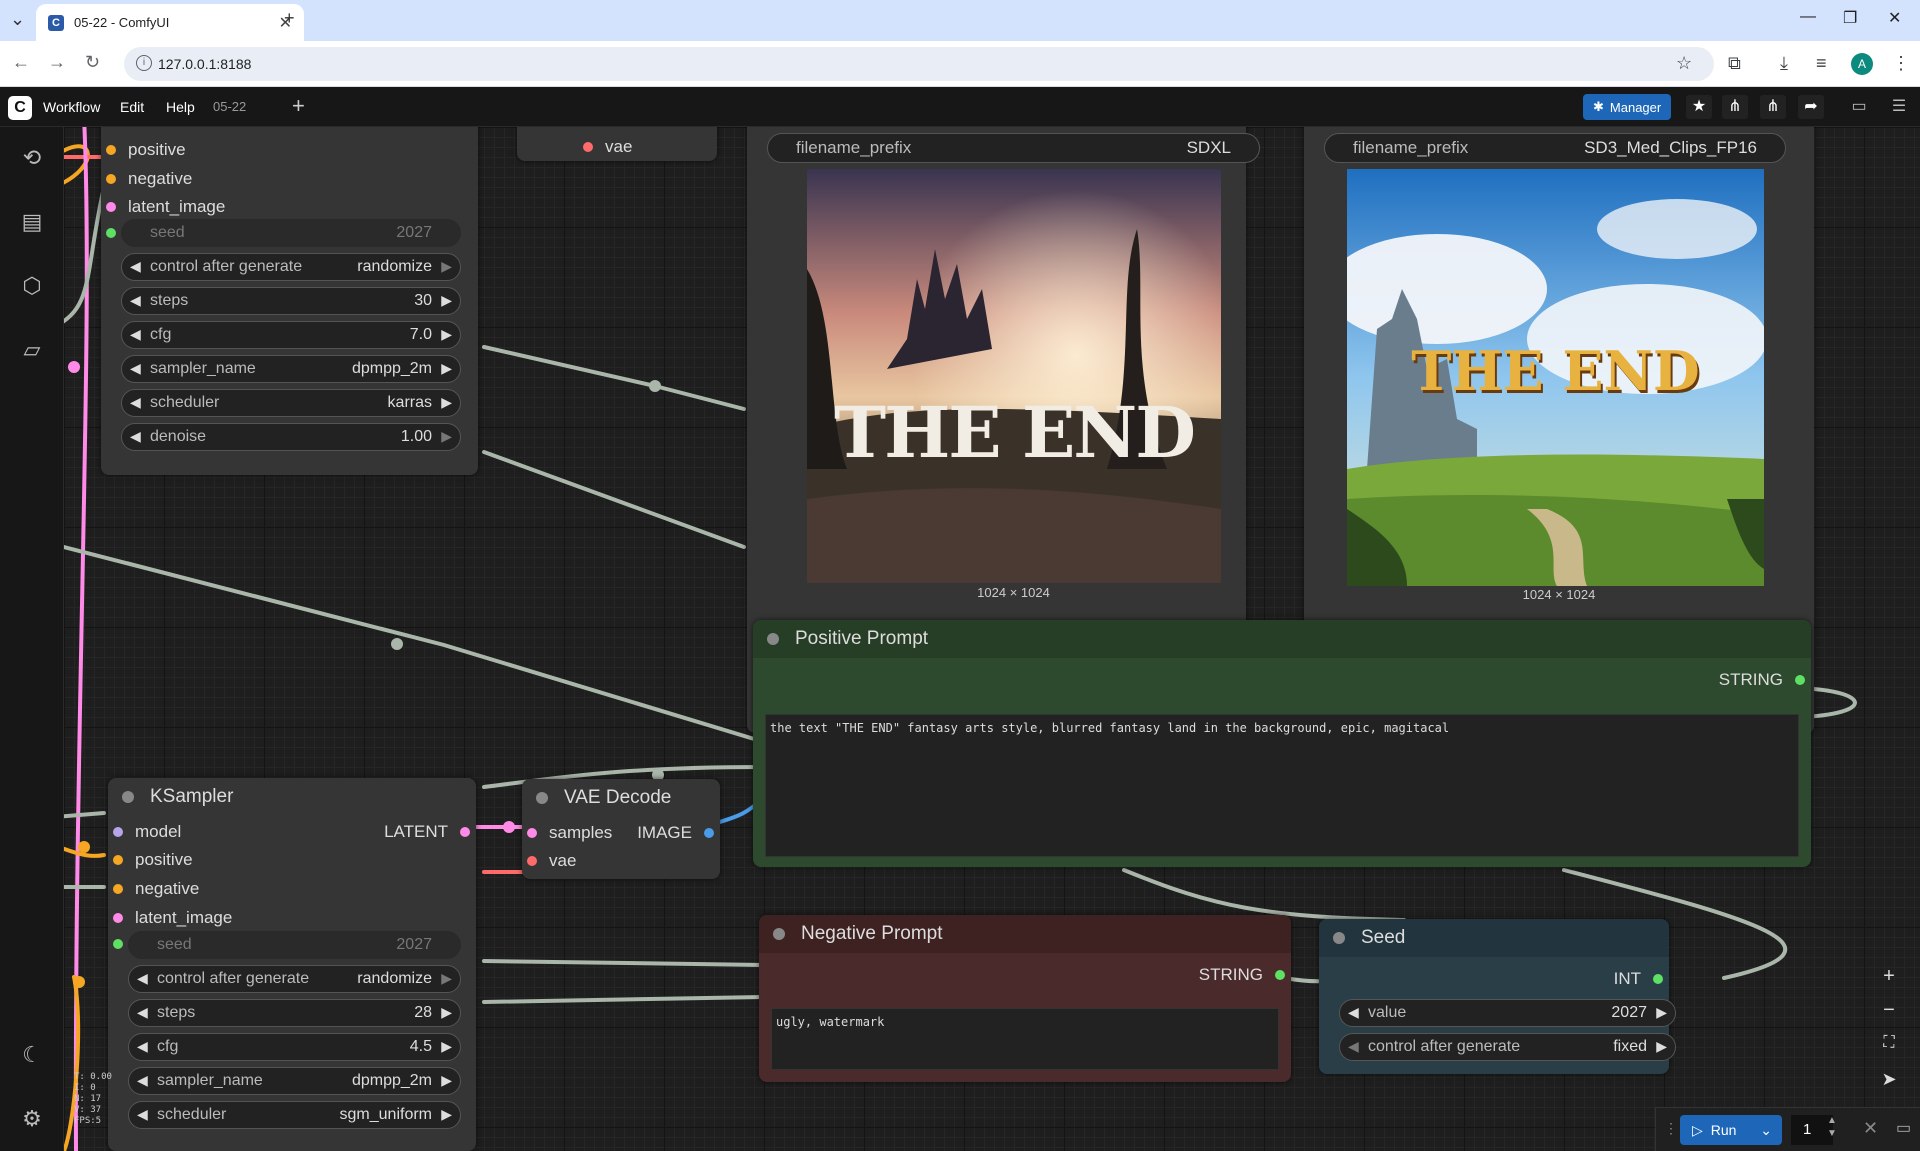  What do you see at coordinates (149, 179) in the screenshot?
I see `input-negative-top: negative` at bounding box center [149, 179].